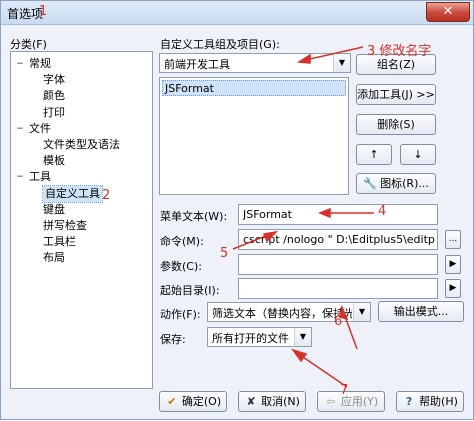 Image resolution: width=474 pixels, height=421 pixels. I want to click on arrow-to-apply, so click(322, 370).